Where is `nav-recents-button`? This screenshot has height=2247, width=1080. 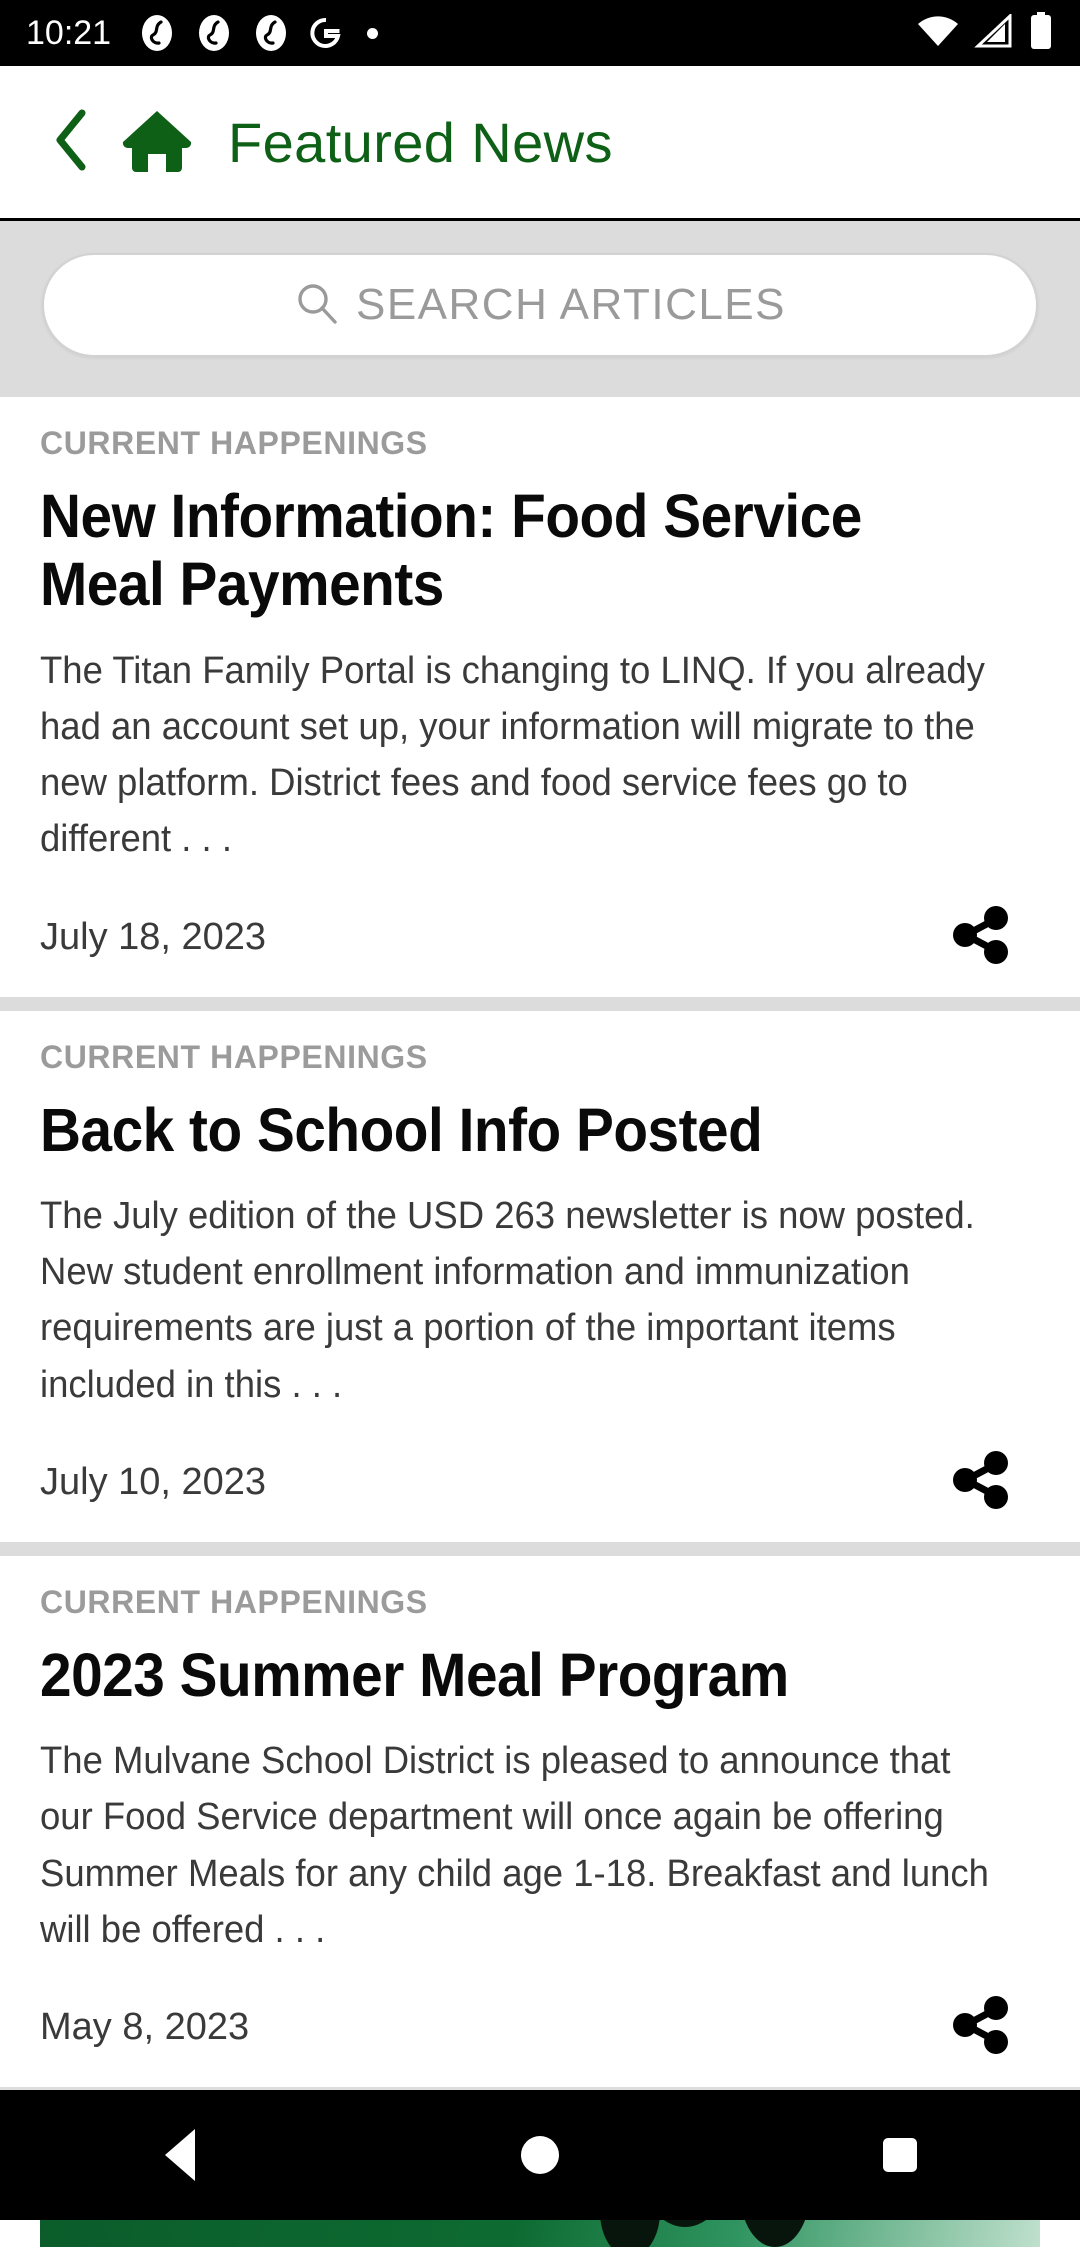
nav-recents-button is located at coordinates (900, 2155).